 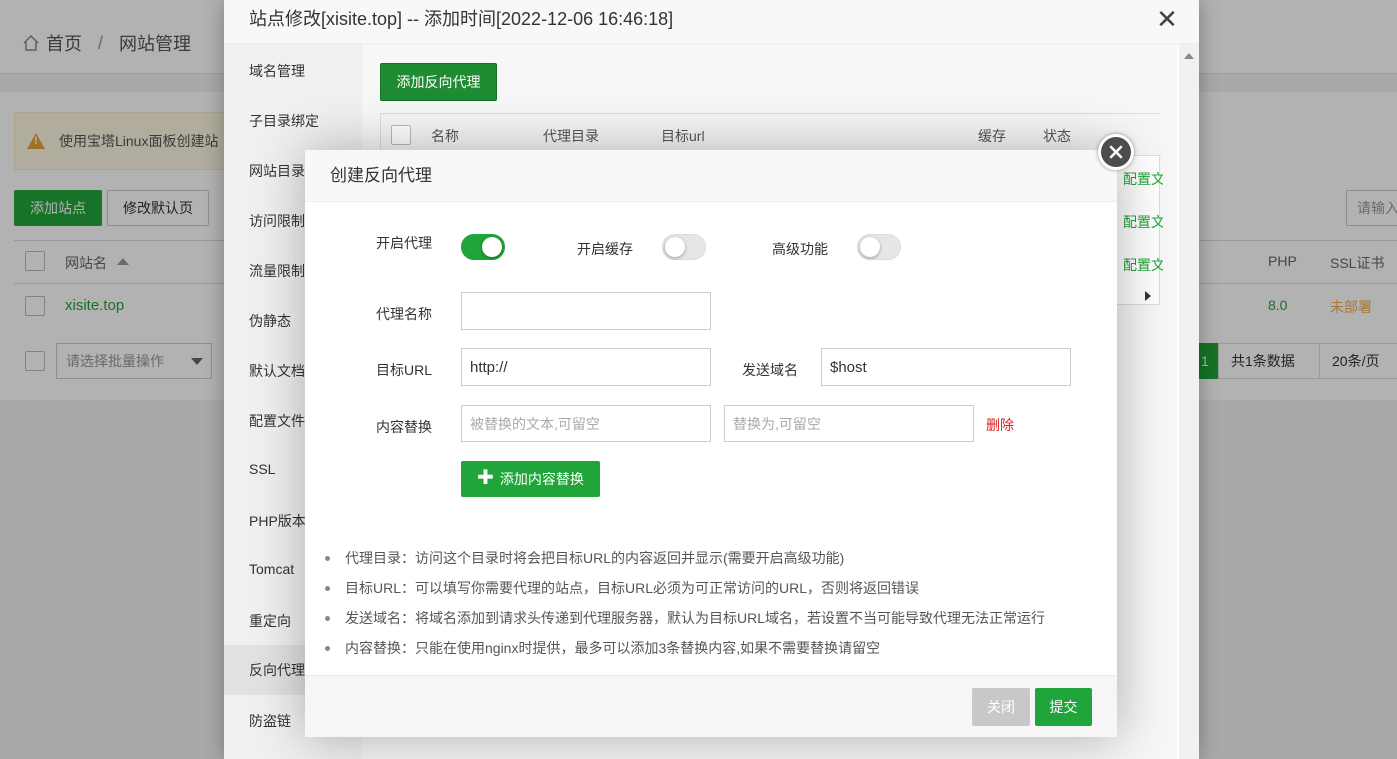 I want to click on advanced-label: 高级功能, so click(x=800, y=249).